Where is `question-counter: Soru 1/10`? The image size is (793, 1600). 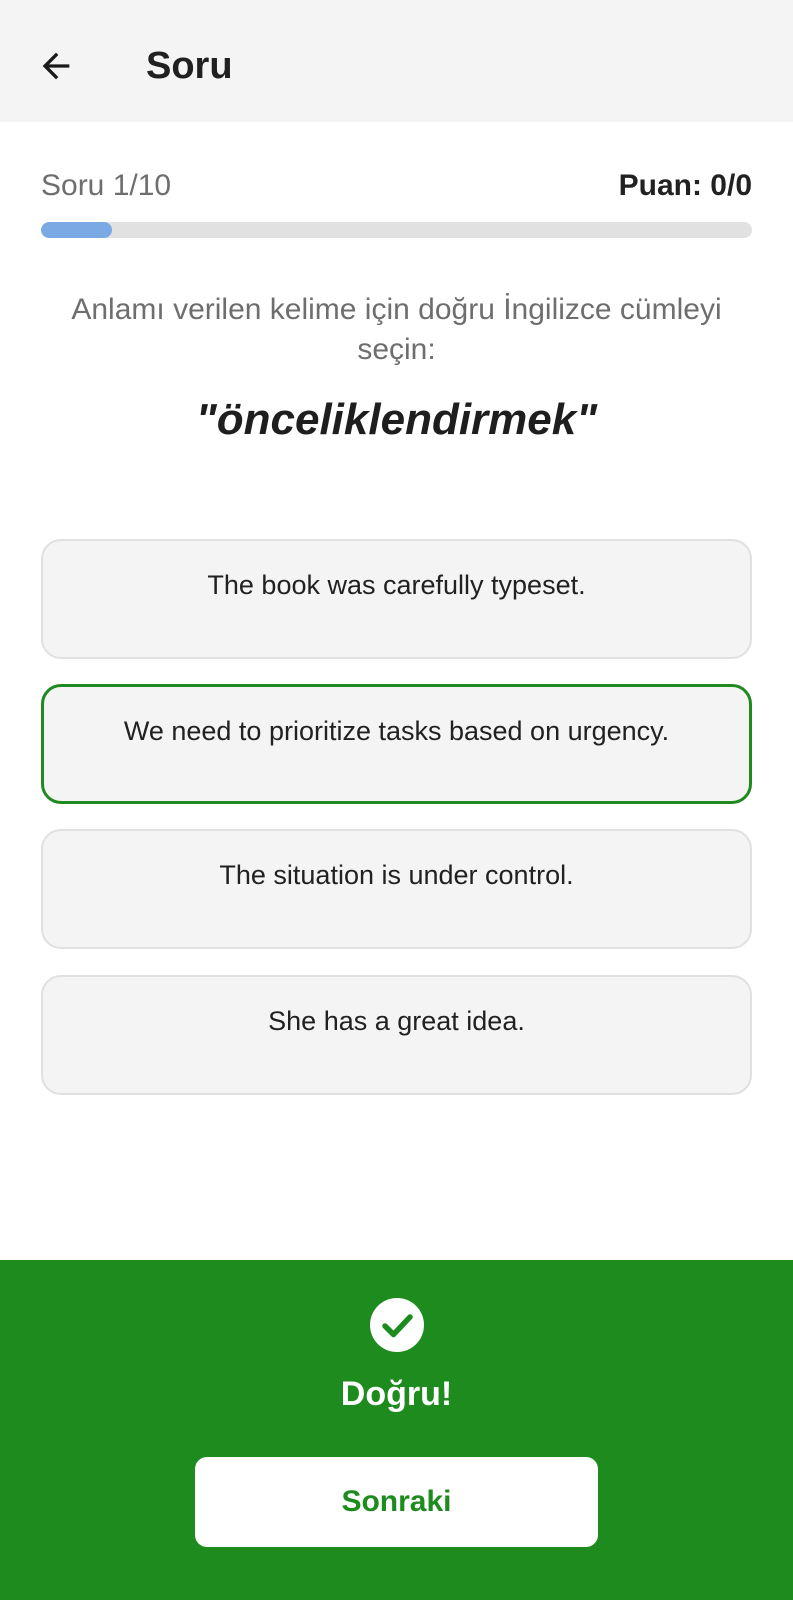 question-counter: Soru 1/10 is located at coordinates (106, 185).